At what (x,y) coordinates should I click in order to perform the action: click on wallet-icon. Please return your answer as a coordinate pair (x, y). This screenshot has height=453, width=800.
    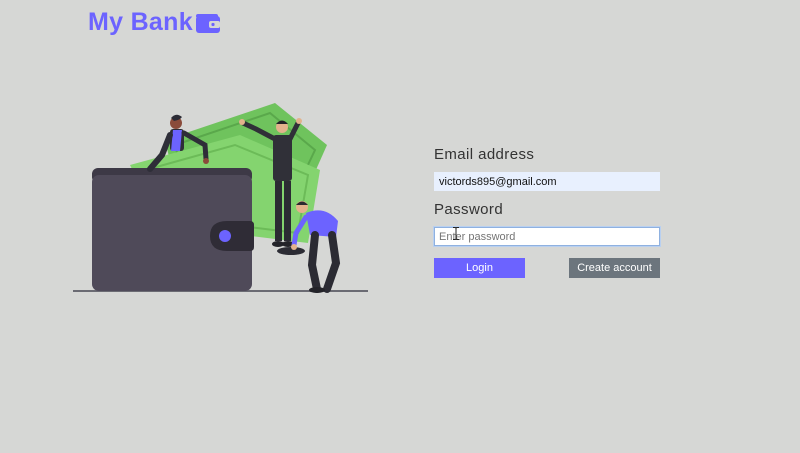
    Looking at the image, I should click on (207, 23).